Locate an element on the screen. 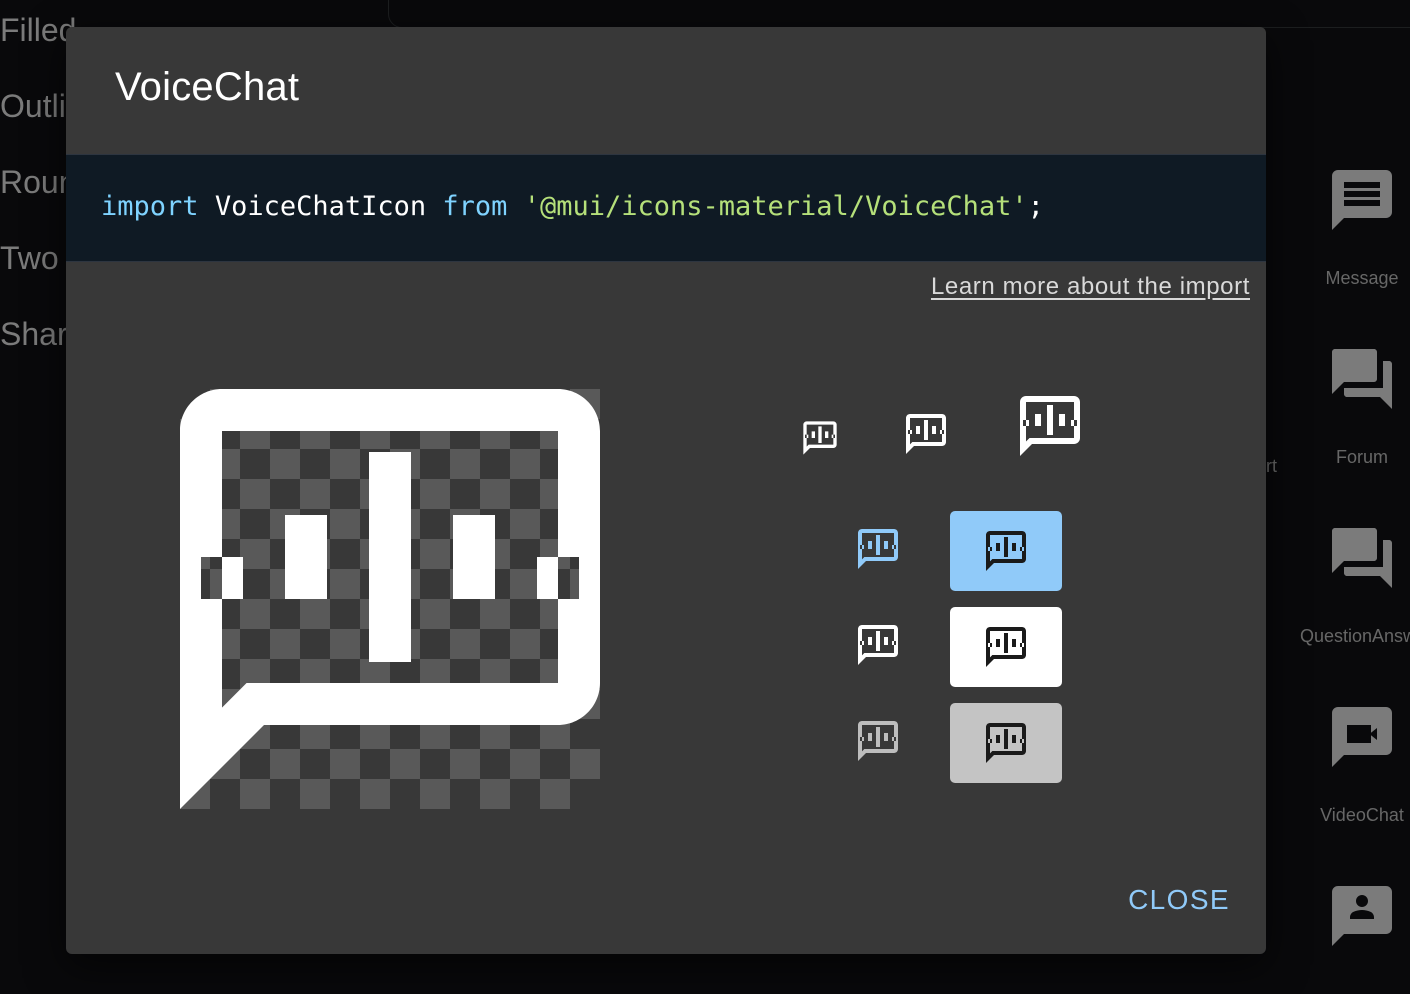 This screenshot has height=994, width=1410. voice-chat-icon-white is located at coordinates (878, 645).